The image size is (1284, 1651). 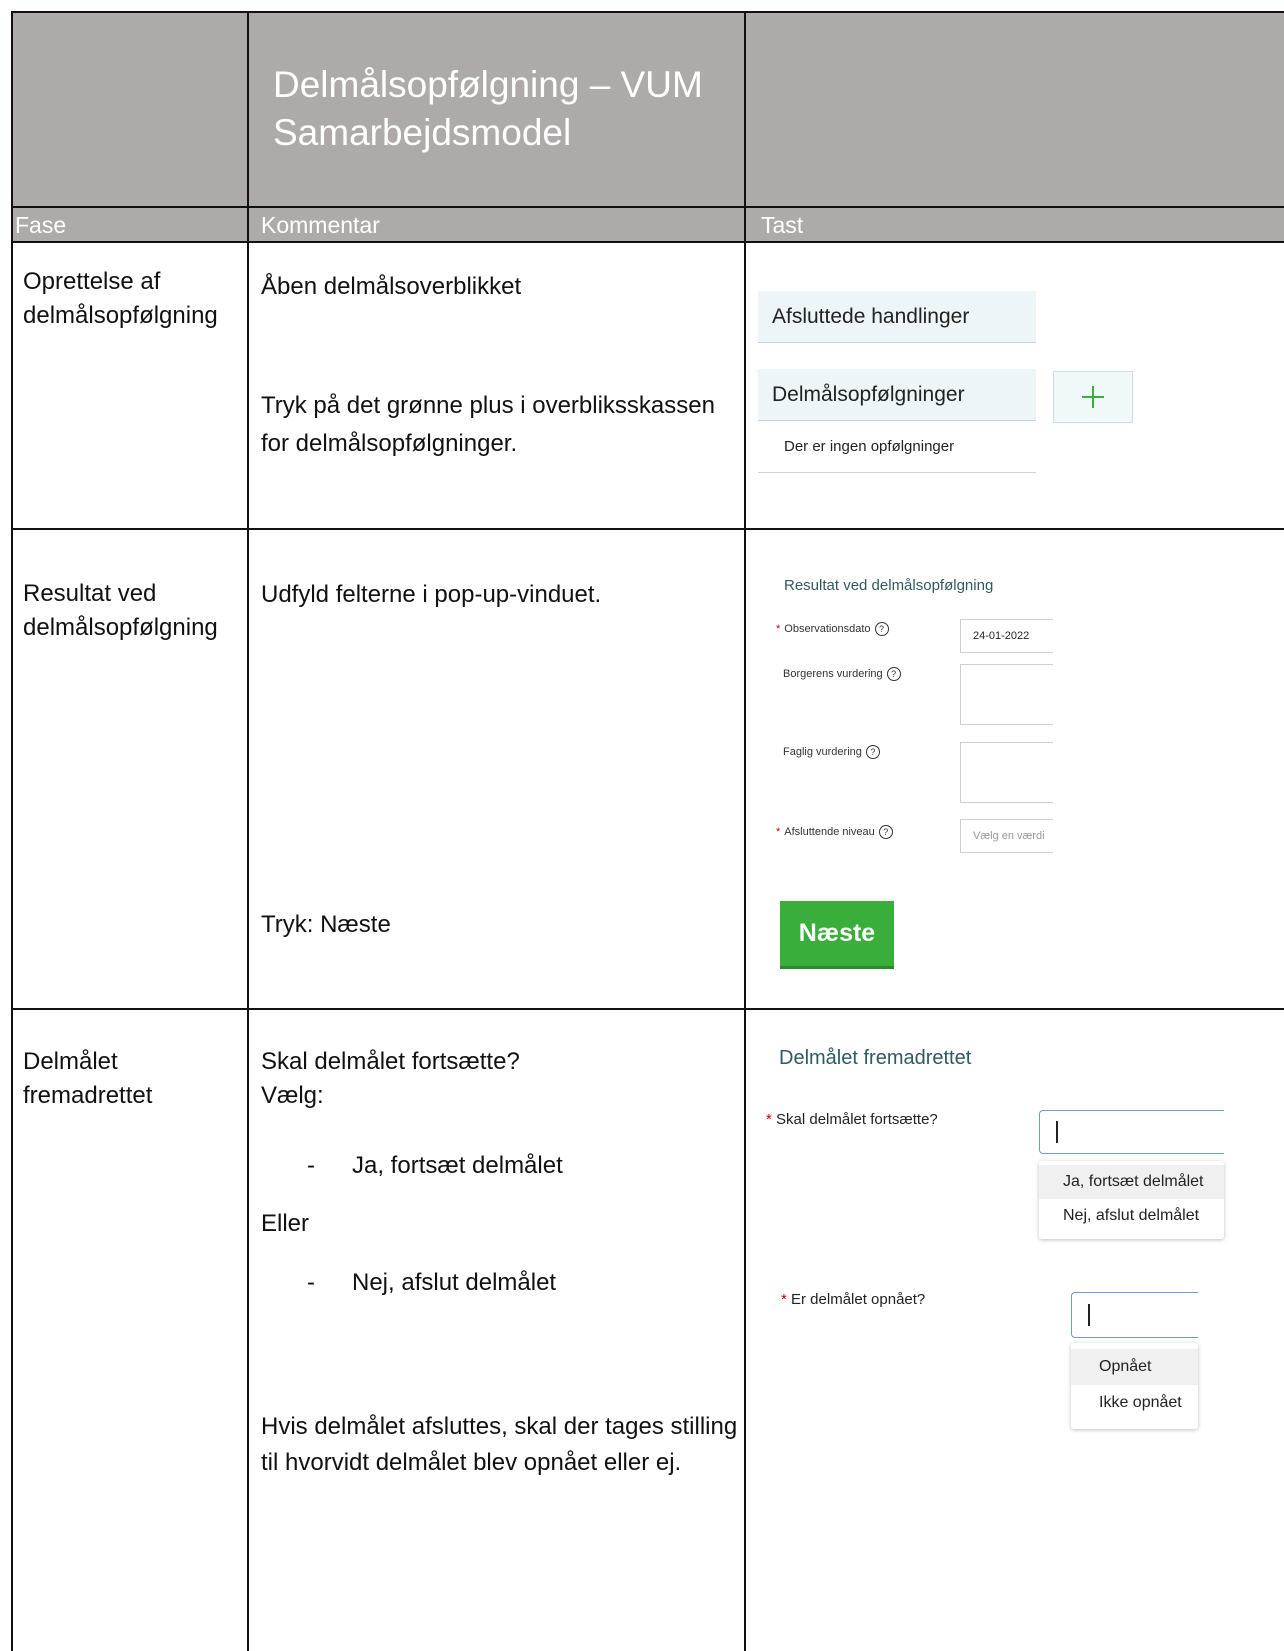 I want to click on empty-message: Der er ingen opfølgninger, so click(x=869, y=446).